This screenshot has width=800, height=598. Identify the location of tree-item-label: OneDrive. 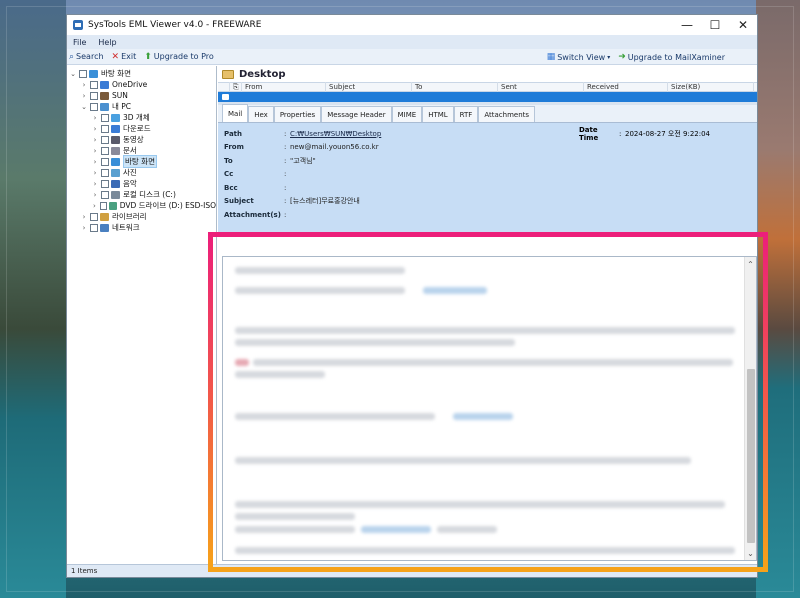
(130, 84).